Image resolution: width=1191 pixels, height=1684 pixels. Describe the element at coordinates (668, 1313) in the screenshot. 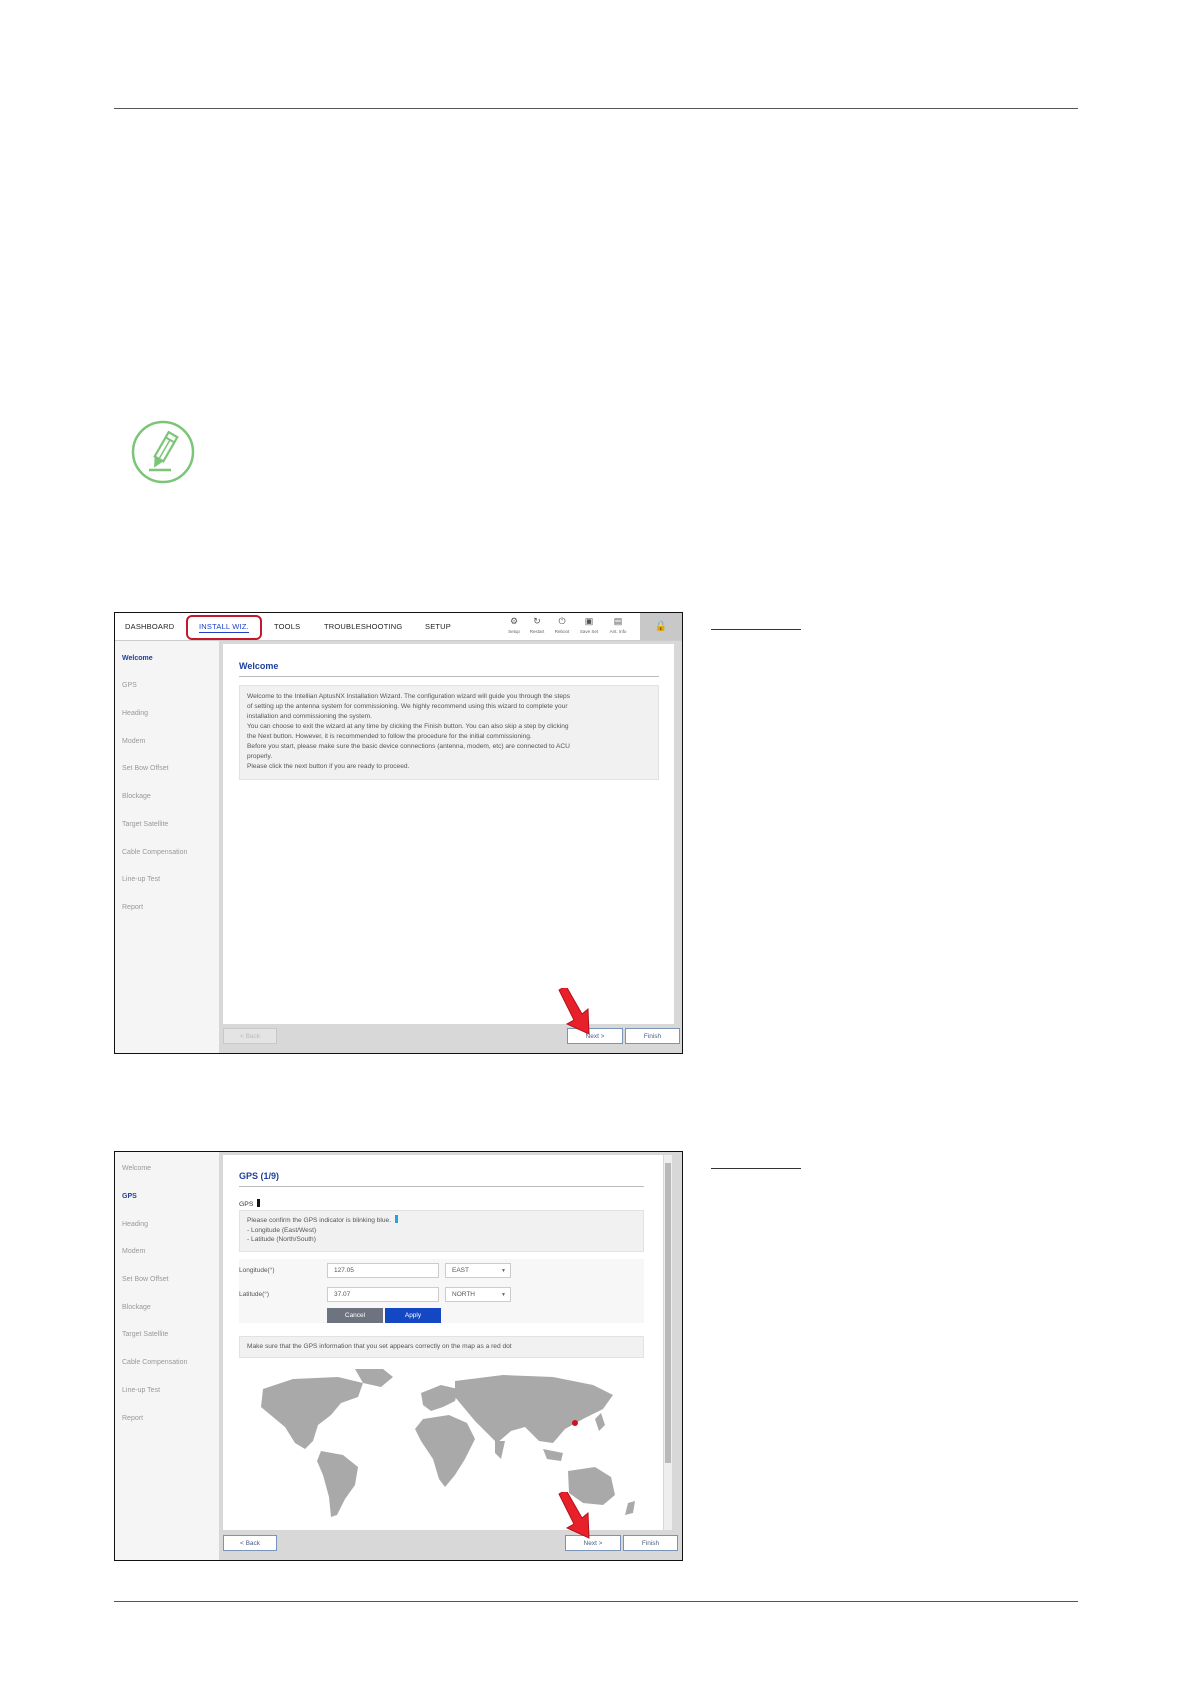

I see `scroll-thumb` at that location.